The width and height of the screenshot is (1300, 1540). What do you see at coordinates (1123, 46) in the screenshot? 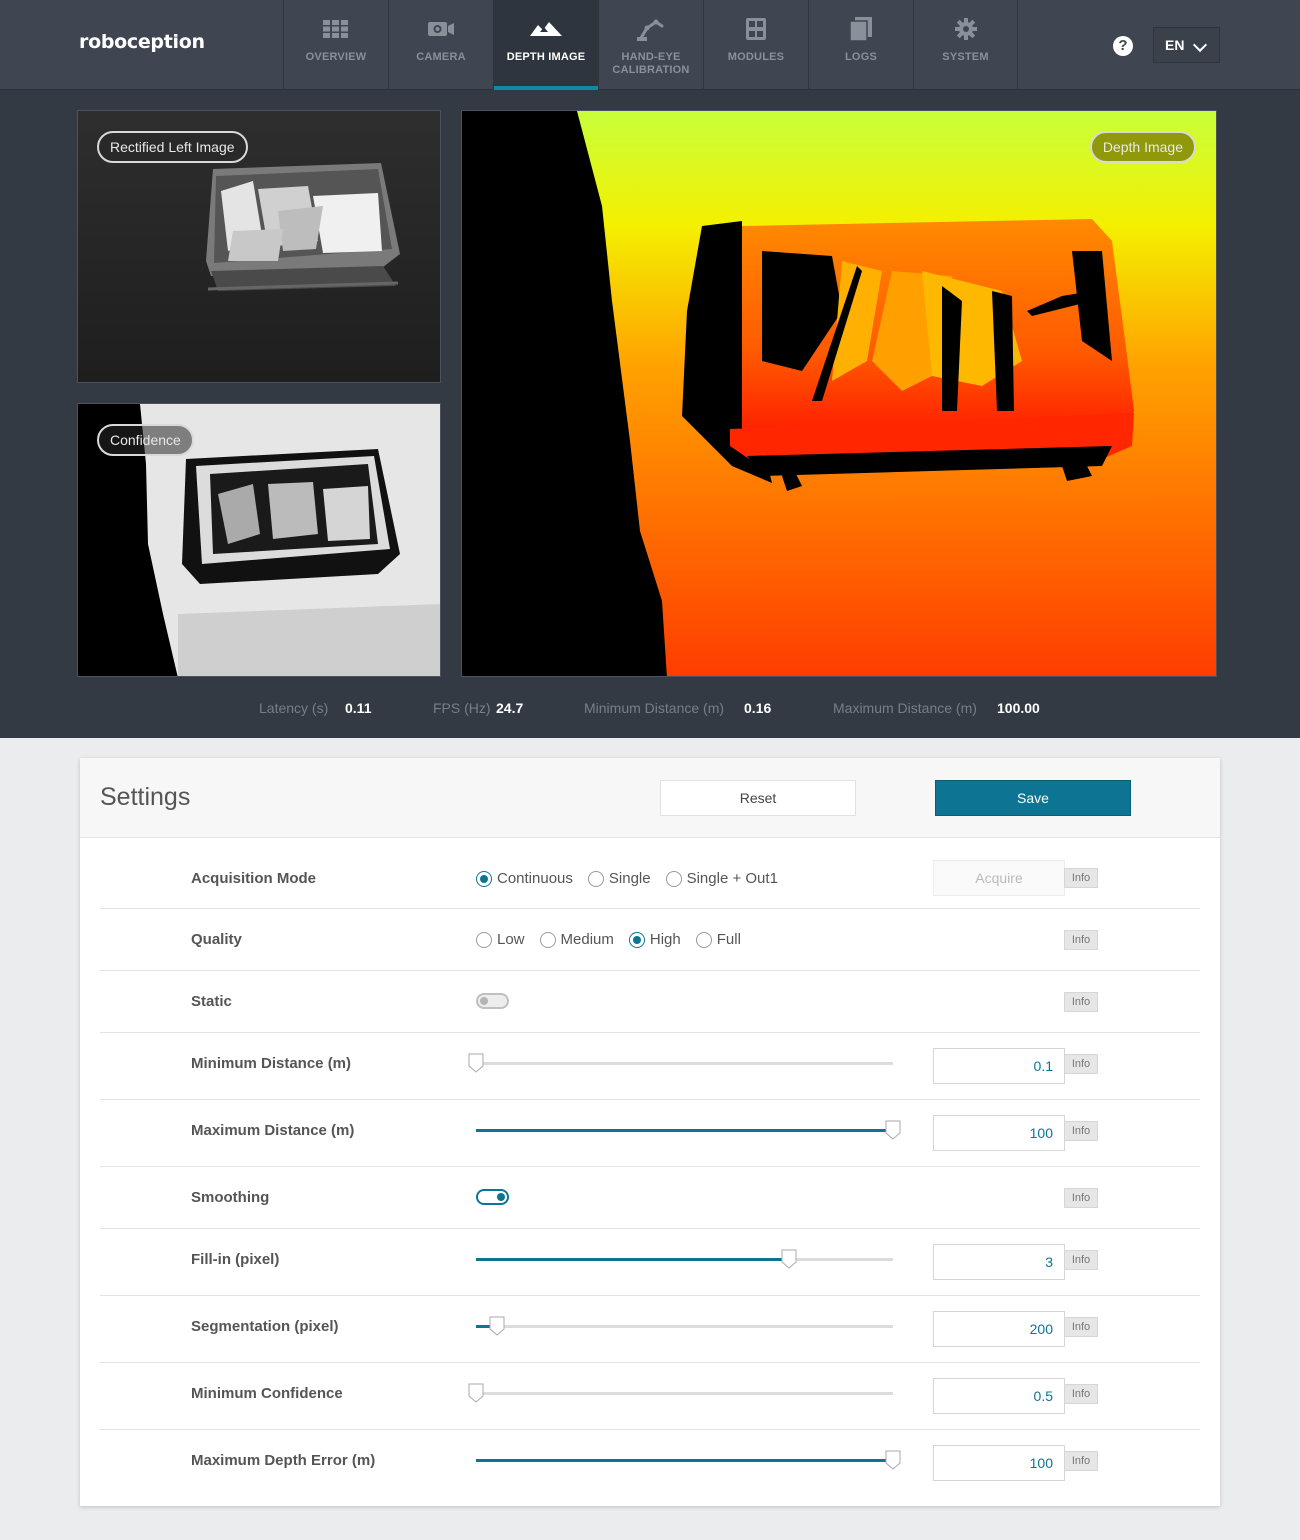
I see `help-icon: ?` at bounding box center [1123, 46].